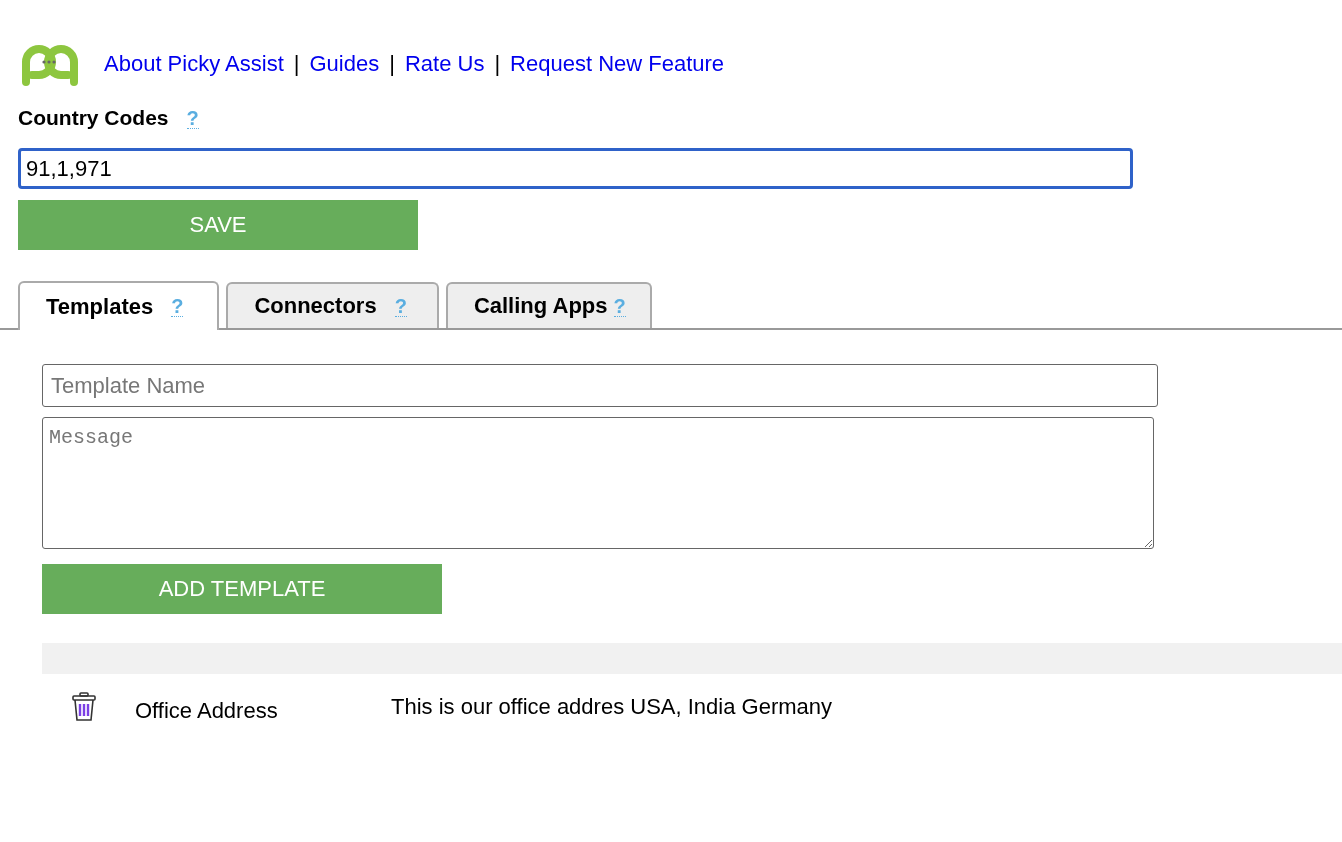 The image size is (1342, 842). Describe the element at coordinates (598, 483) in the screenshot. I see `message-field: Message` at that location.